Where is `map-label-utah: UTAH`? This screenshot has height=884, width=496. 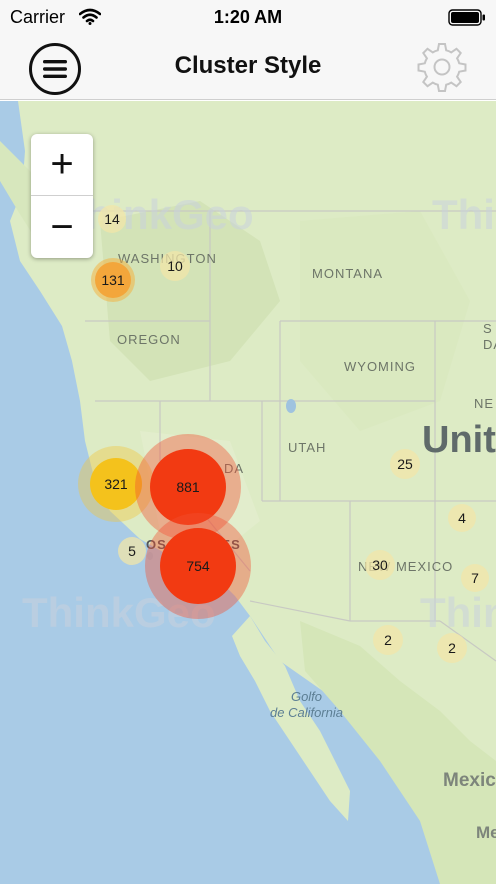 map-label-utah: UTAH is located at coordinates (307, 447).